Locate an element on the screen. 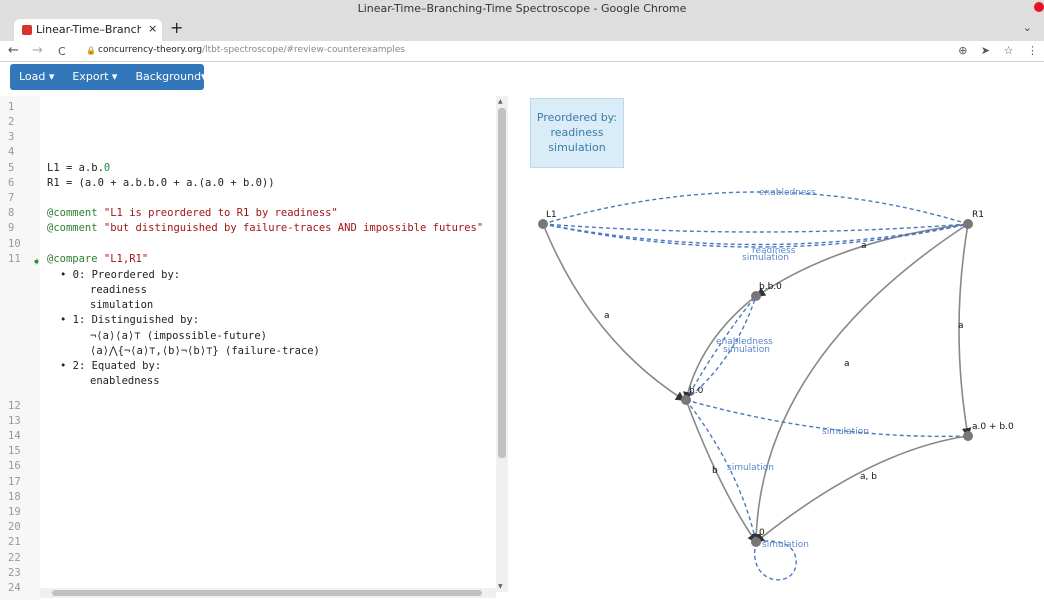 This screenshot has width=1044, height=600. new-tab-button: + is located at coordinates (176, 28).